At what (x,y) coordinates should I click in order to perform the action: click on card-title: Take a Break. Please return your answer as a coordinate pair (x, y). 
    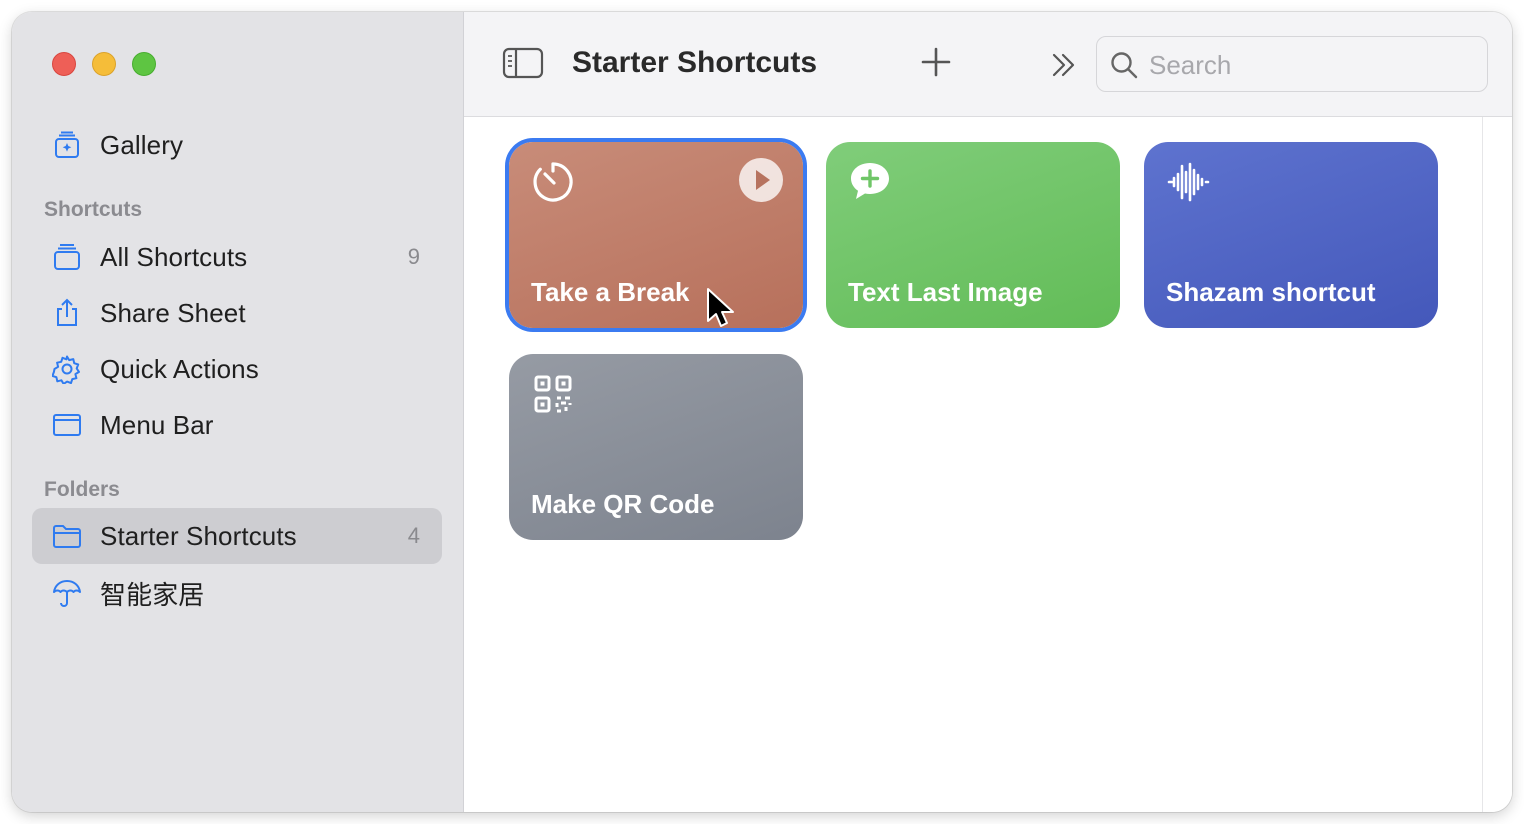
    Looking at the image, I should click on (610, 292).